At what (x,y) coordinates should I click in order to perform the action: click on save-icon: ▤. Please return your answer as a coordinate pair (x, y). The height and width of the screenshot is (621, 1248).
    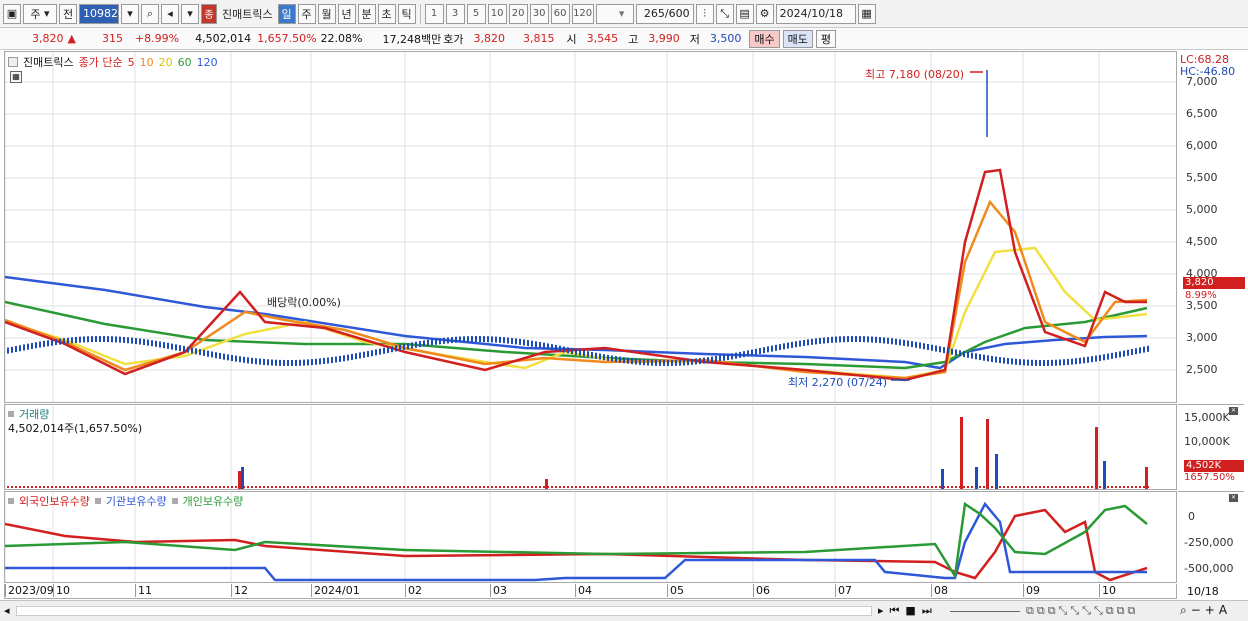
    Looking at the image, I should click on (744, 13).